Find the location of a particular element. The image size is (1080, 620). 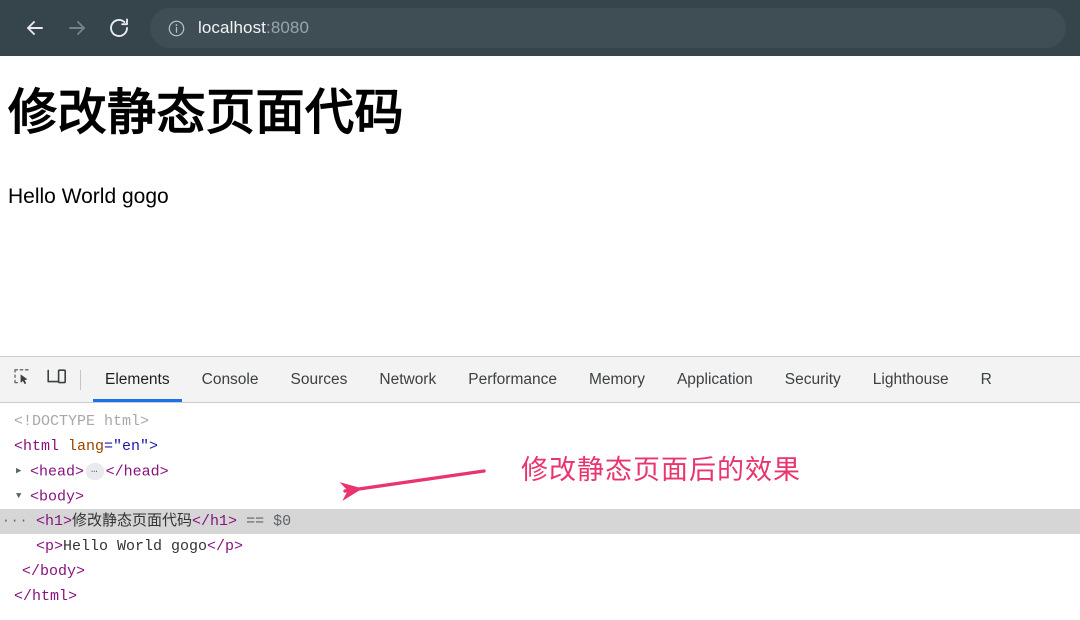

browser-toolbar: localhost:8080 is located at coordinates (540, 28).